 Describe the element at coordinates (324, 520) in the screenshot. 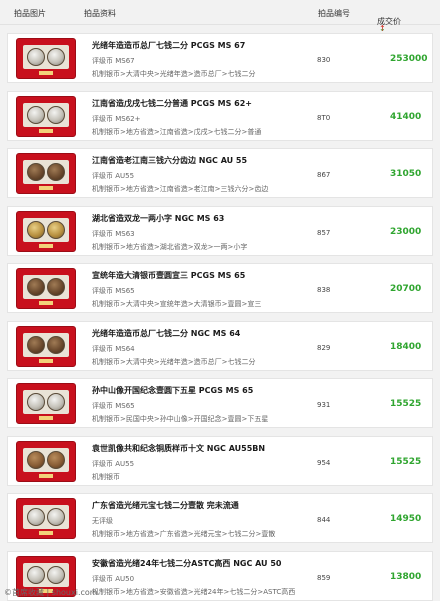

I see `lot-number: 844` at that location.